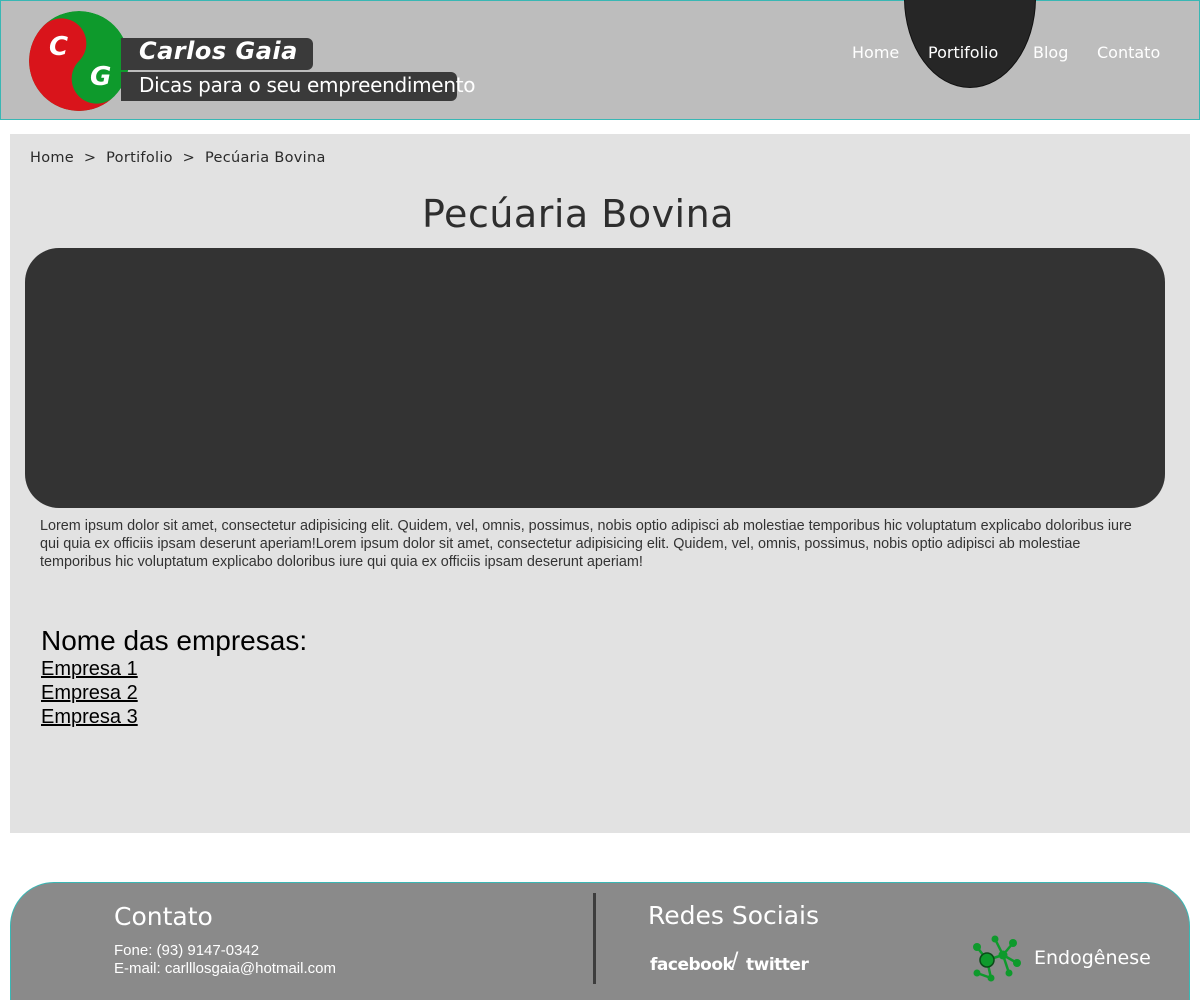  What do you see at coordinates (594, 938) in the screenshot?
I see `footer-divider` at bounding box center [594, 938].